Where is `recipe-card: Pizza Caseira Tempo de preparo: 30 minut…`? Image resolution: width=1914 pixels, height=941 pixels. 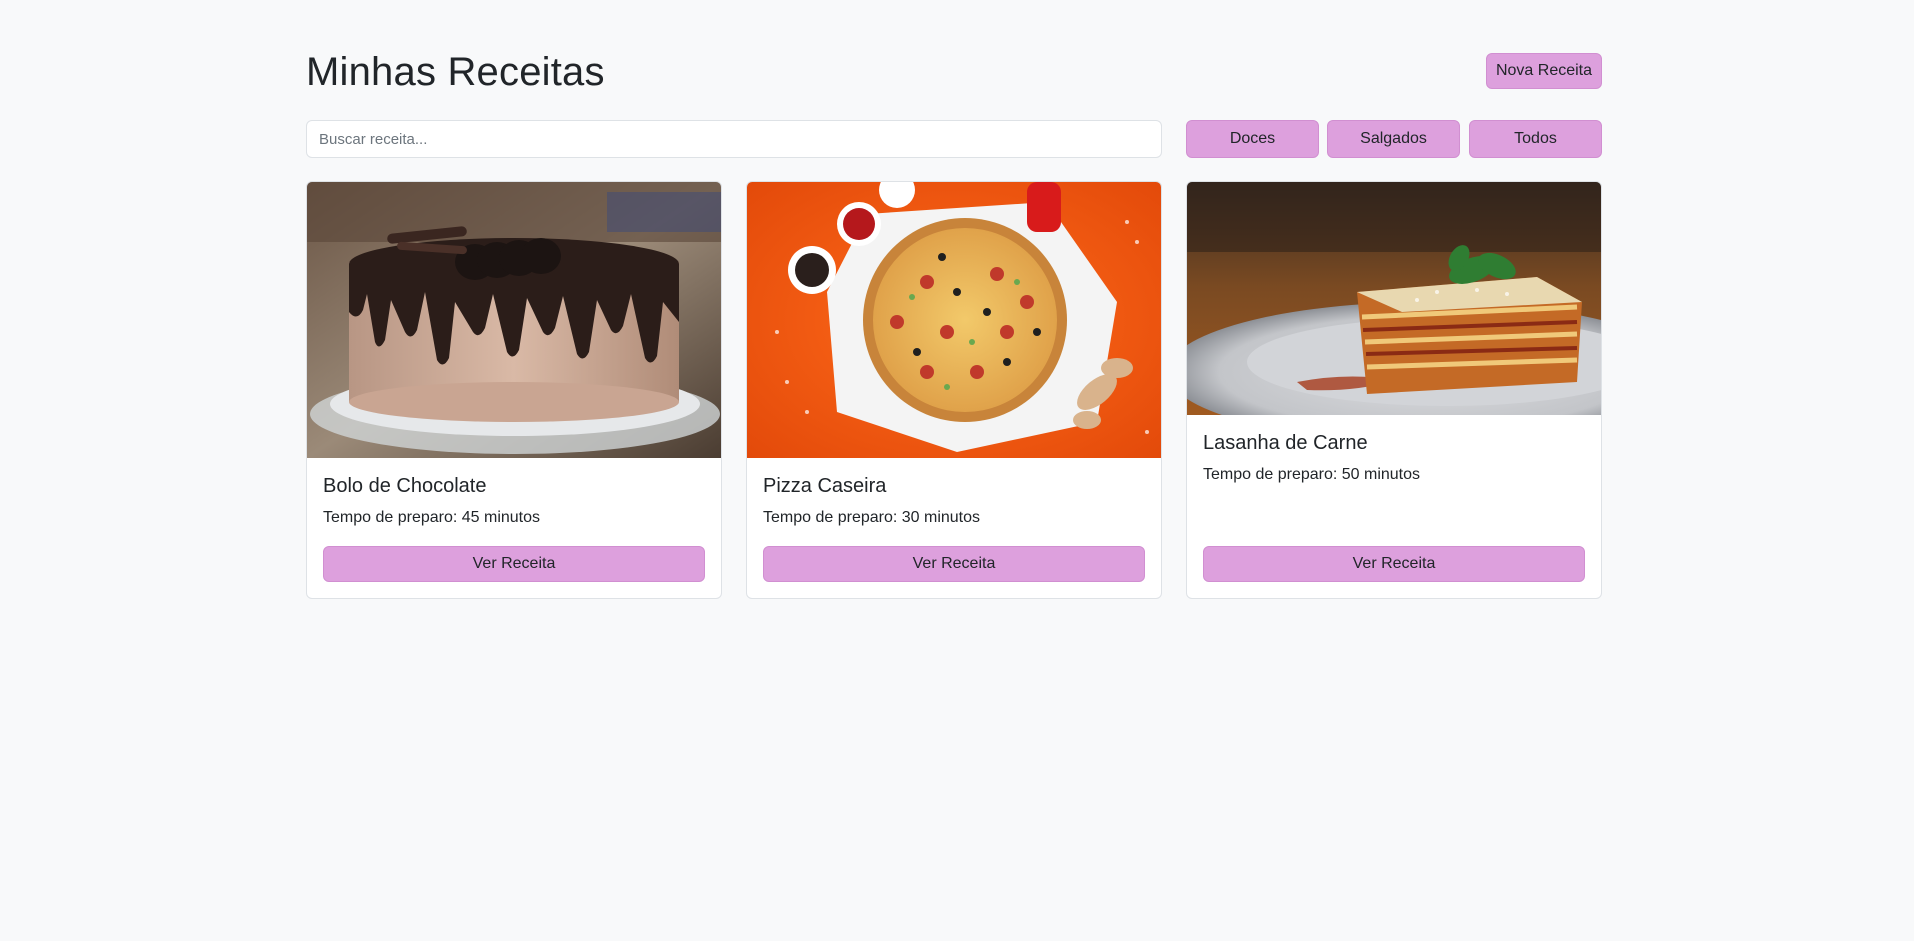
recipe-card: Pizza Caseira Tempo de preparo: 30 minut… is located at coordinates (954, 390).